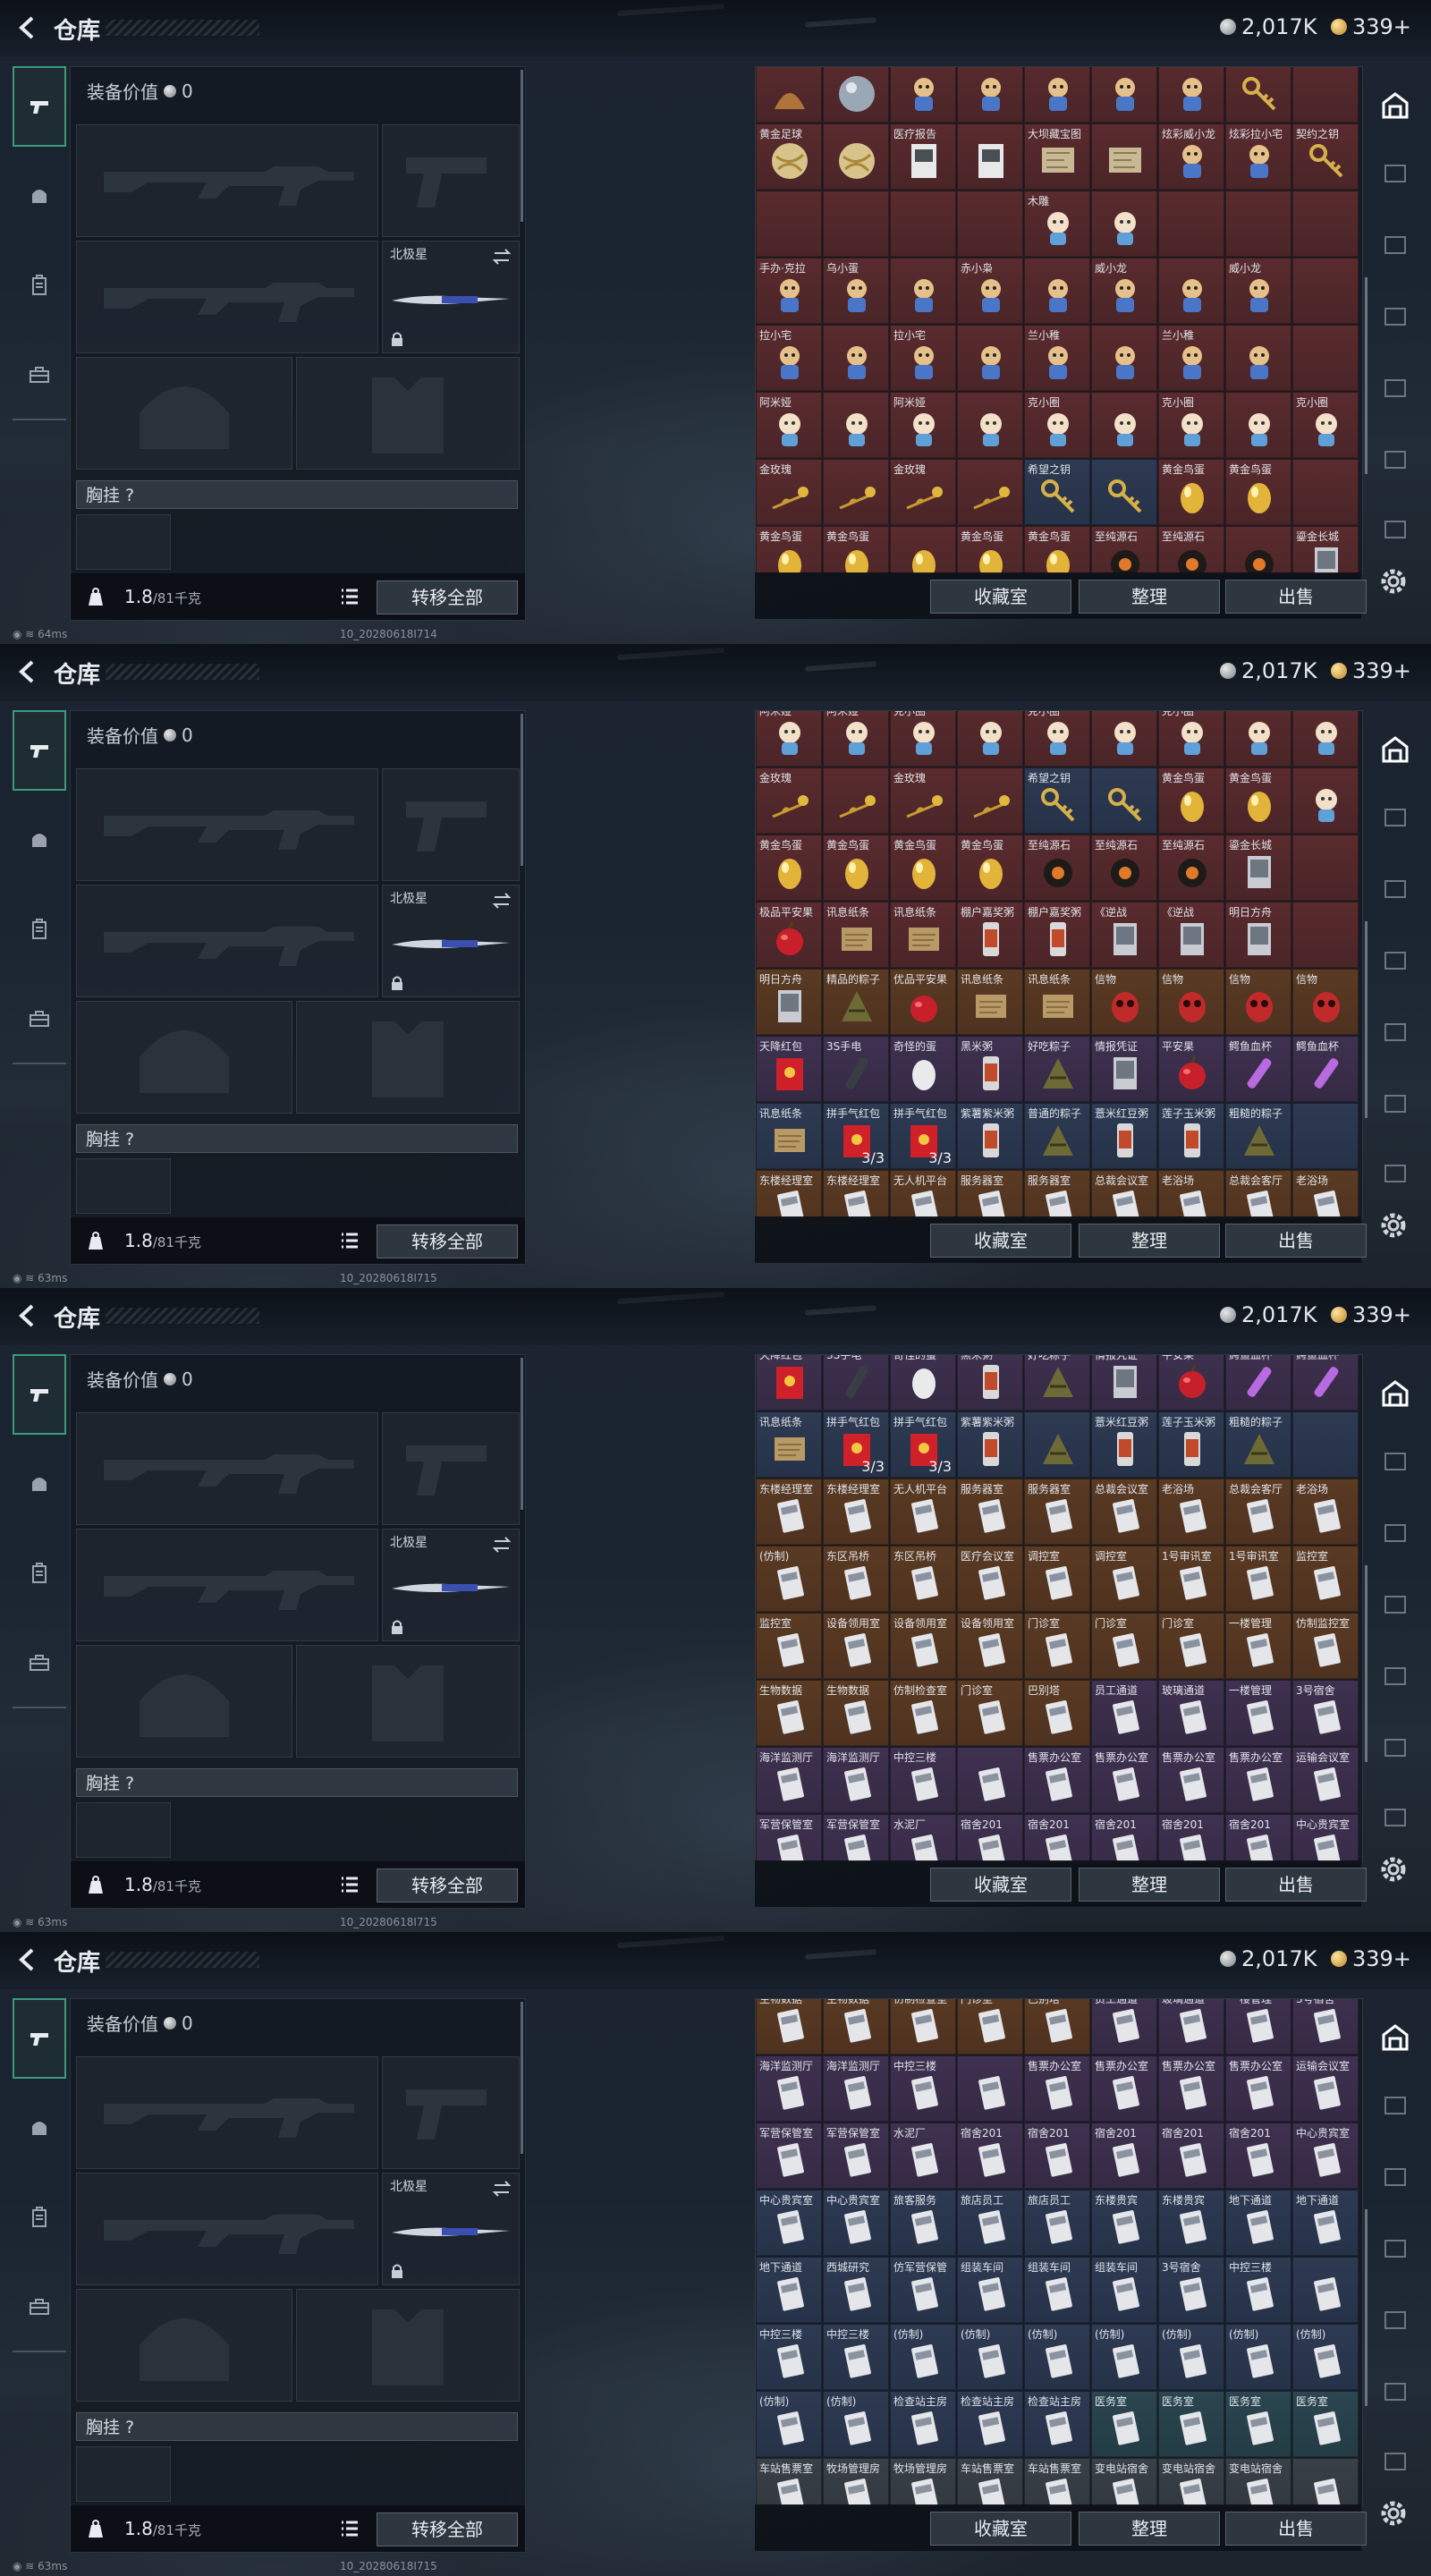 This screenshot has height=2576, width=1431. I want to click on gear-icon, so click(1394, 1869).